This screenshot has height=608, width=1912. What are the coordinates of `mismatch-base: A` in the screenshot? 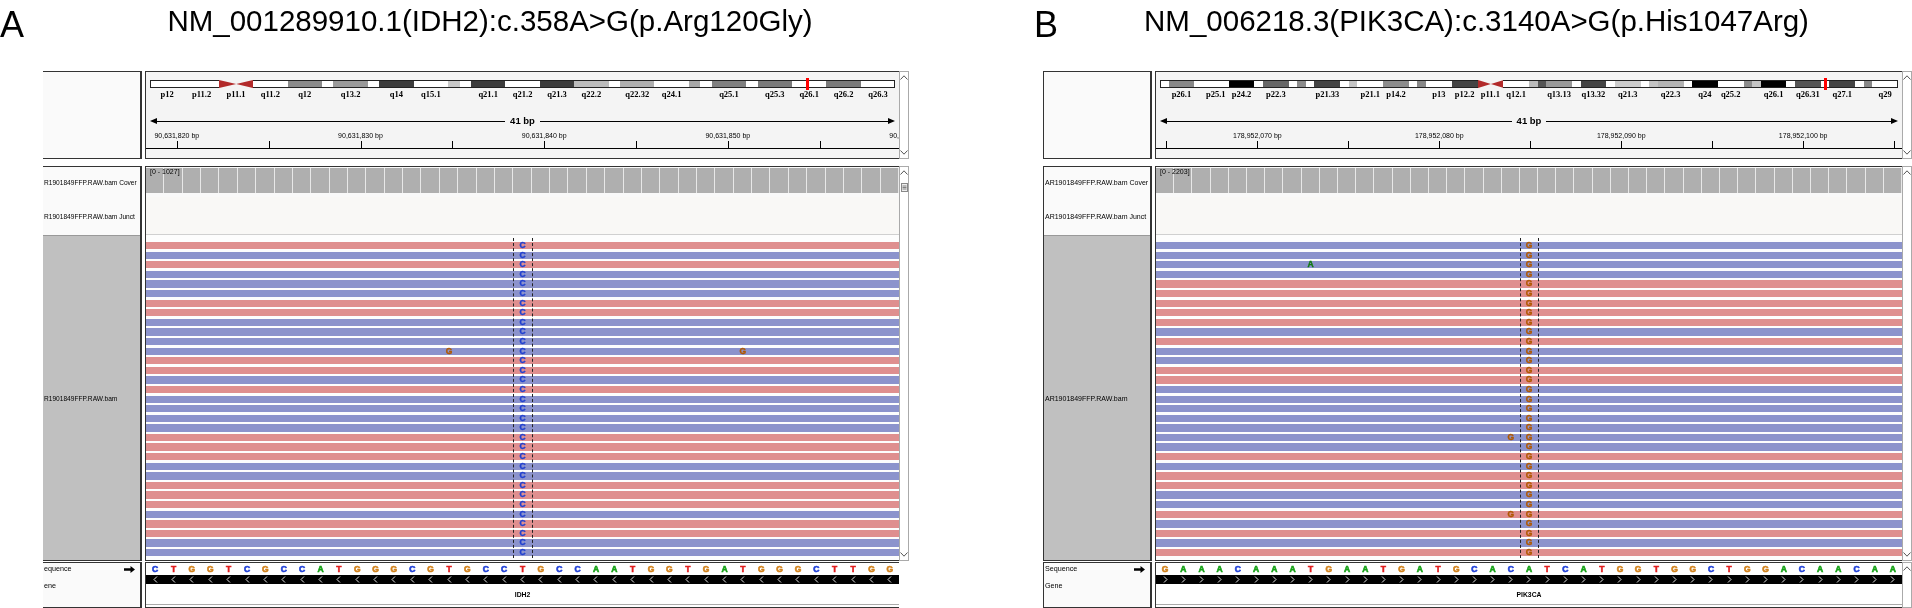 It's located at (1310, 265).